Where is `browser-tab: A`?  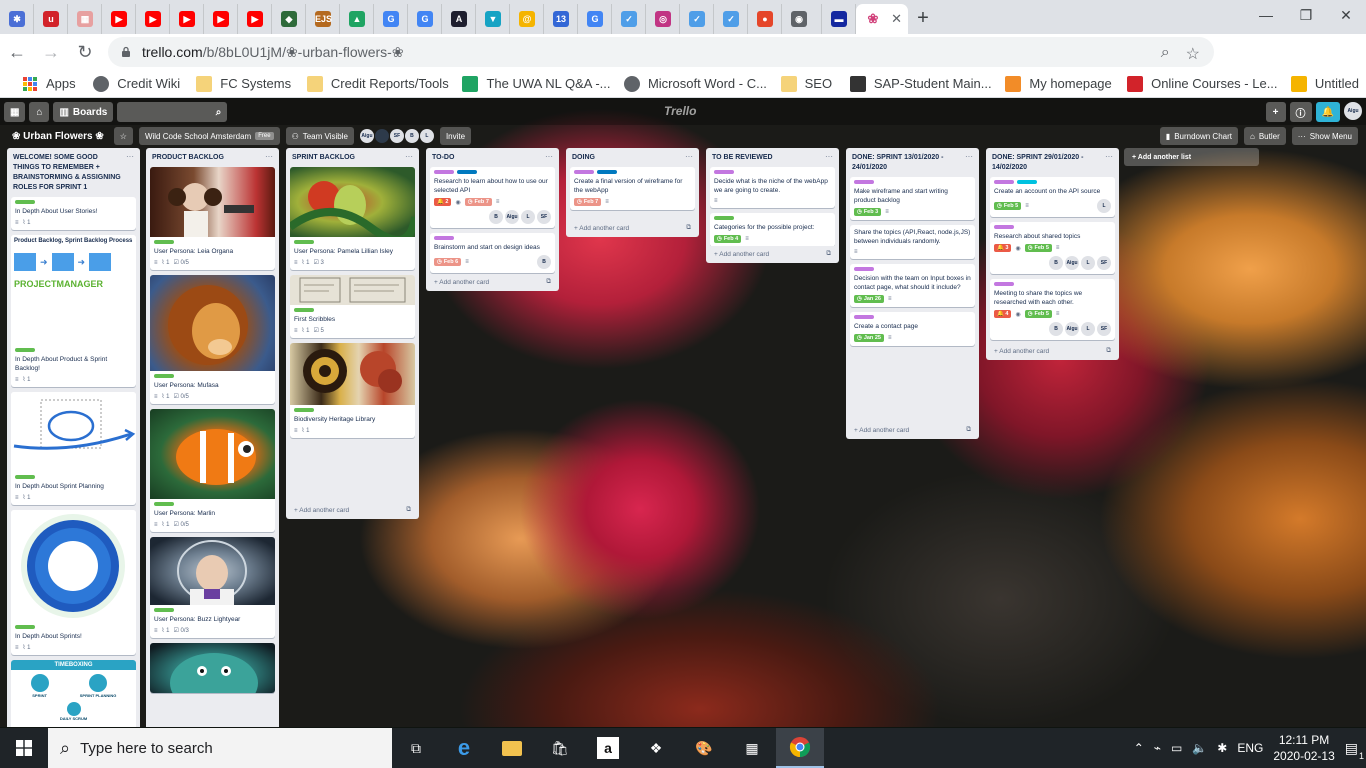
browser-tab: A is located at coordinates (459, 19).